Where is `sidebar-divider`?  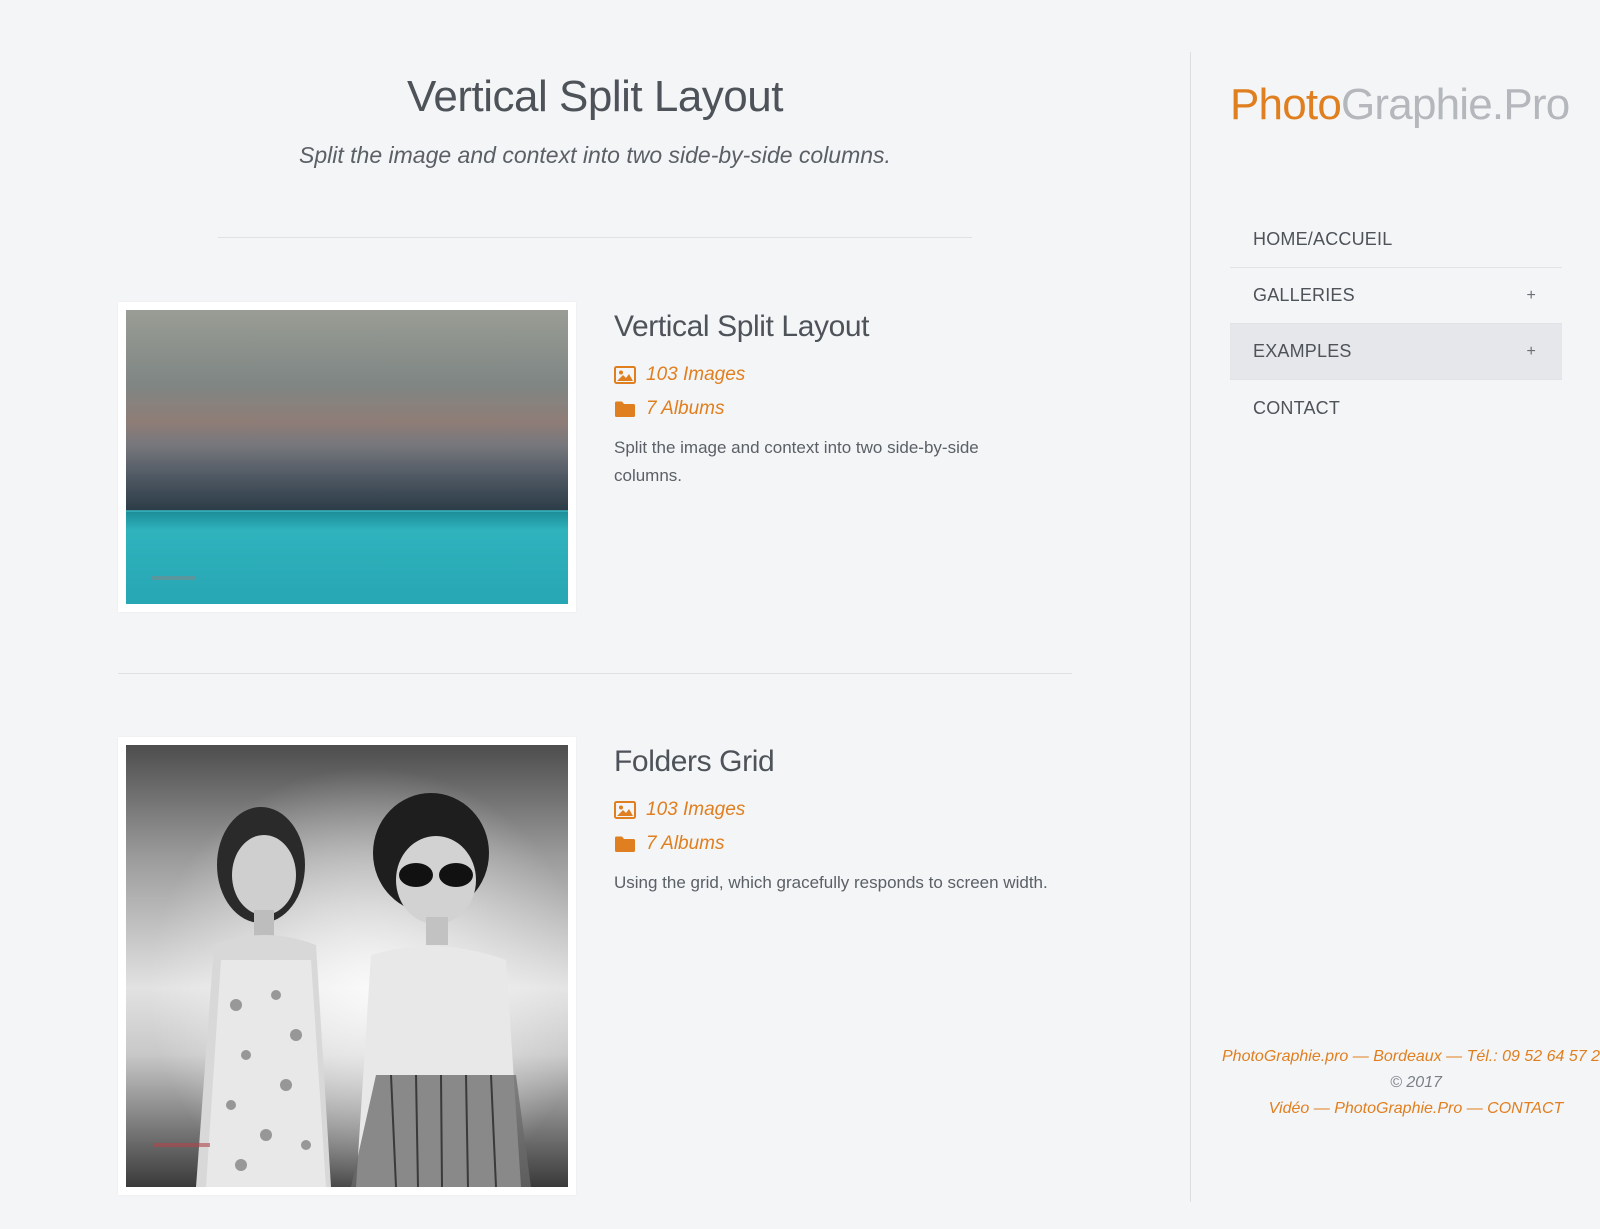 sidebar-divider is located at coordinates (1190, 627).